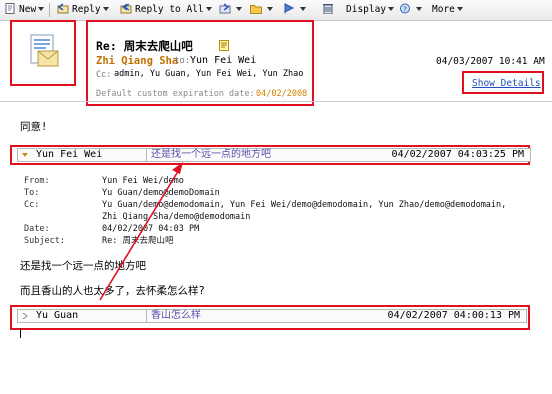 This screenshot has width=552, height=394. What do you see at coordinates (141, 231) in the screenshot?
I see `annotation-arrow` at bounding box center [141, 231].